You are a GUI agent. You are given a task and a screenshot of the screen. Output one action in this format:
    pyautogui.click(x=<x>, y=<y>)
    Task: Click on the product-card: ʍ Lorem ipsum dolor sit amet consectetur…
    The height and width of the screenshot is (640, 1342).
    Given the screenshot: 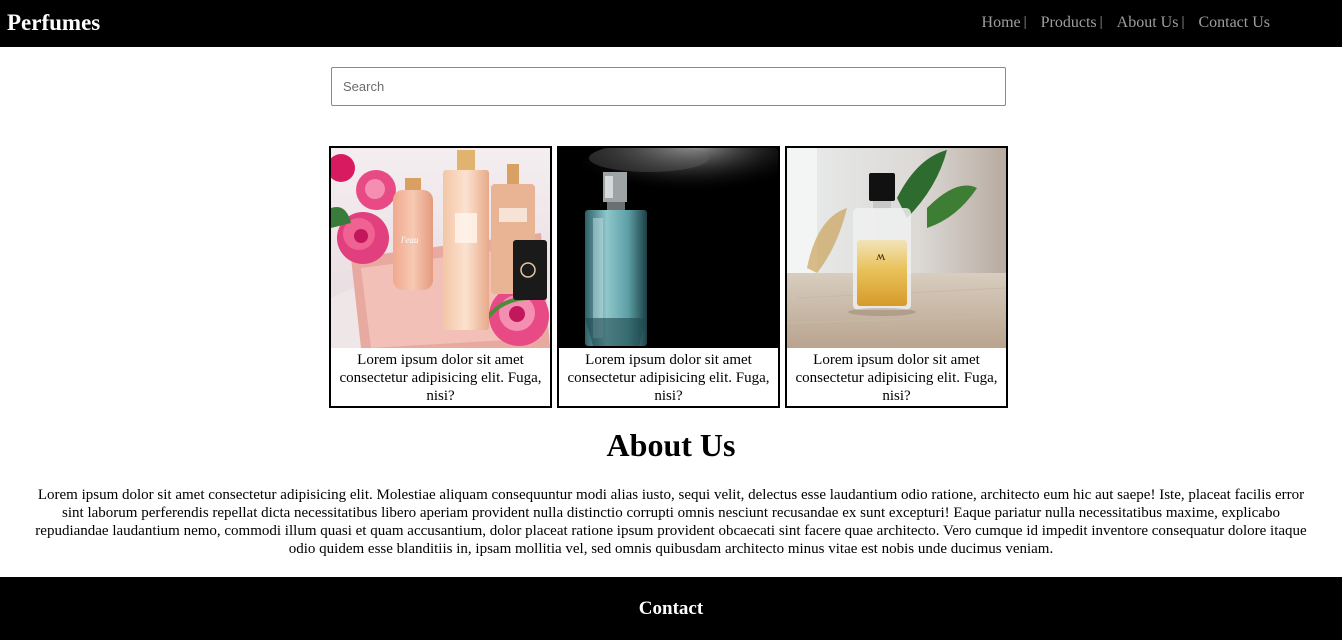 What is the action you would take?
    pyautogui.click(x=896, y=277)
    